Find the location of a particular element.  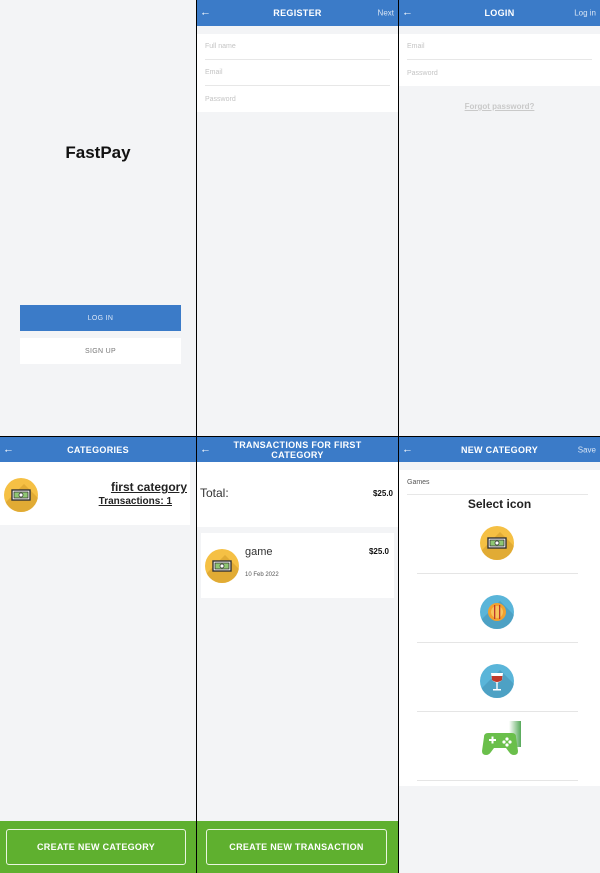

category-transactions-count: Transactions: 1 is located at coordinates (135, 501).